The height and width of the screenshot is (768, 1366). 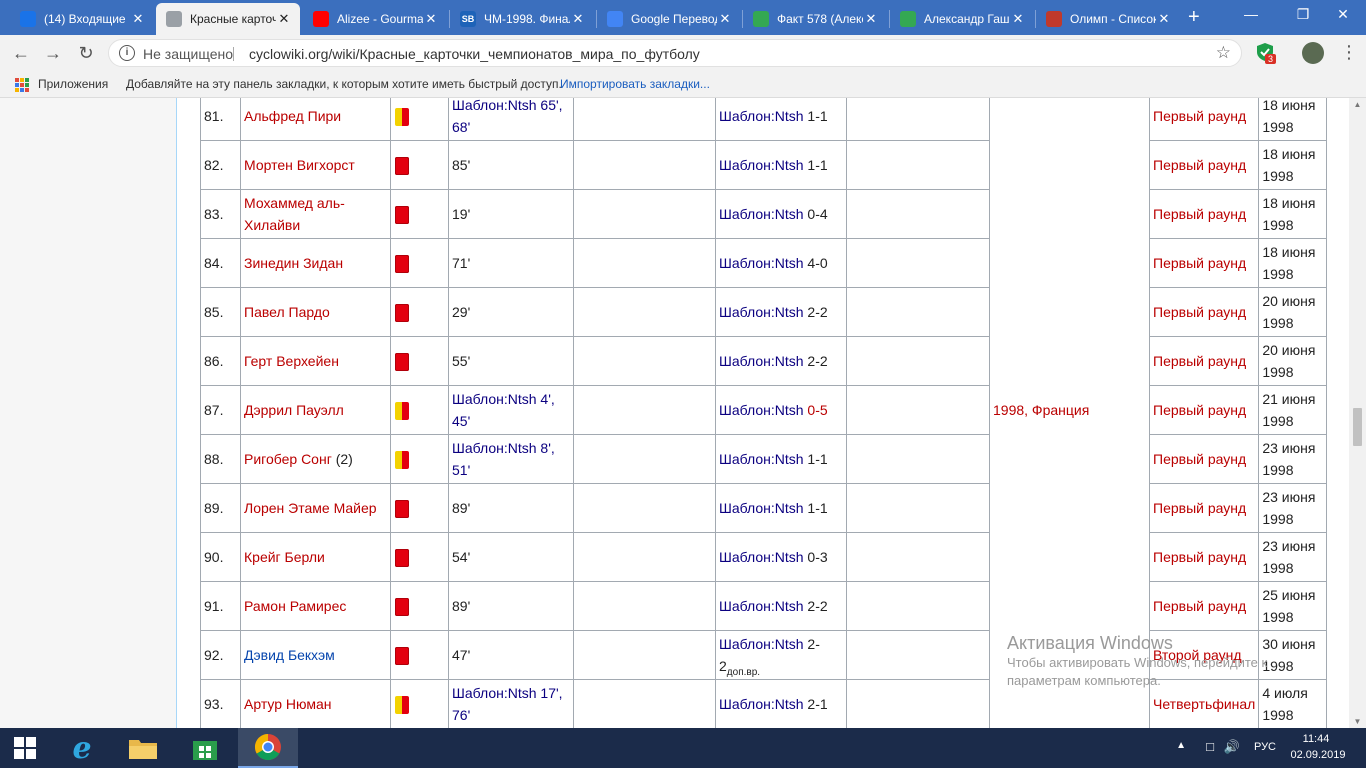 What do you see at coordinates (293, 263) in the screenshot?
I see `player-link: Зинедин Зидан` at bounding box center [293, 263].